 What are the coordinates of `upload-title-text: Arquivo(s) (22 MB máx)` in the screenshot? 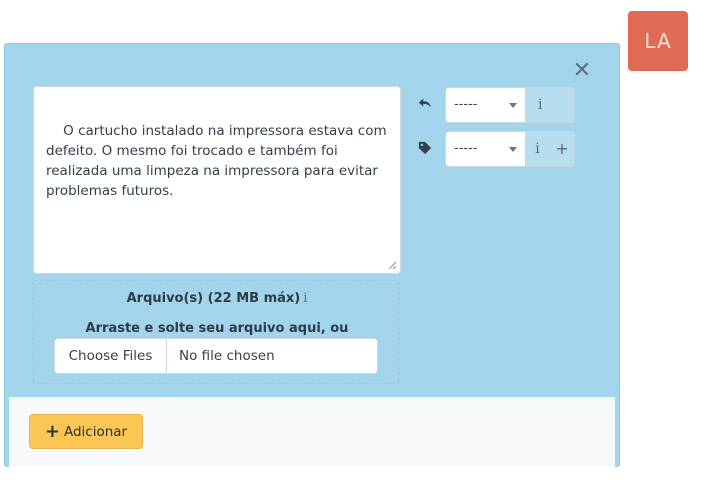 It's located at (213, 298).